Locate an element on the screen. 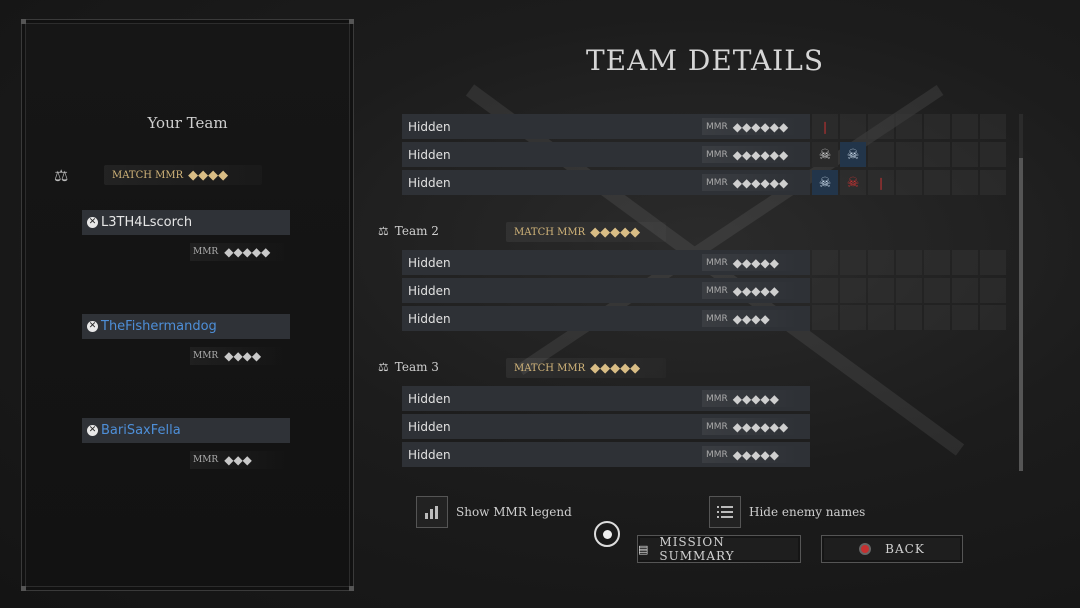  mission-summary-button: ▤ MISSION SUMMARY is located at coordinates (719, 549).